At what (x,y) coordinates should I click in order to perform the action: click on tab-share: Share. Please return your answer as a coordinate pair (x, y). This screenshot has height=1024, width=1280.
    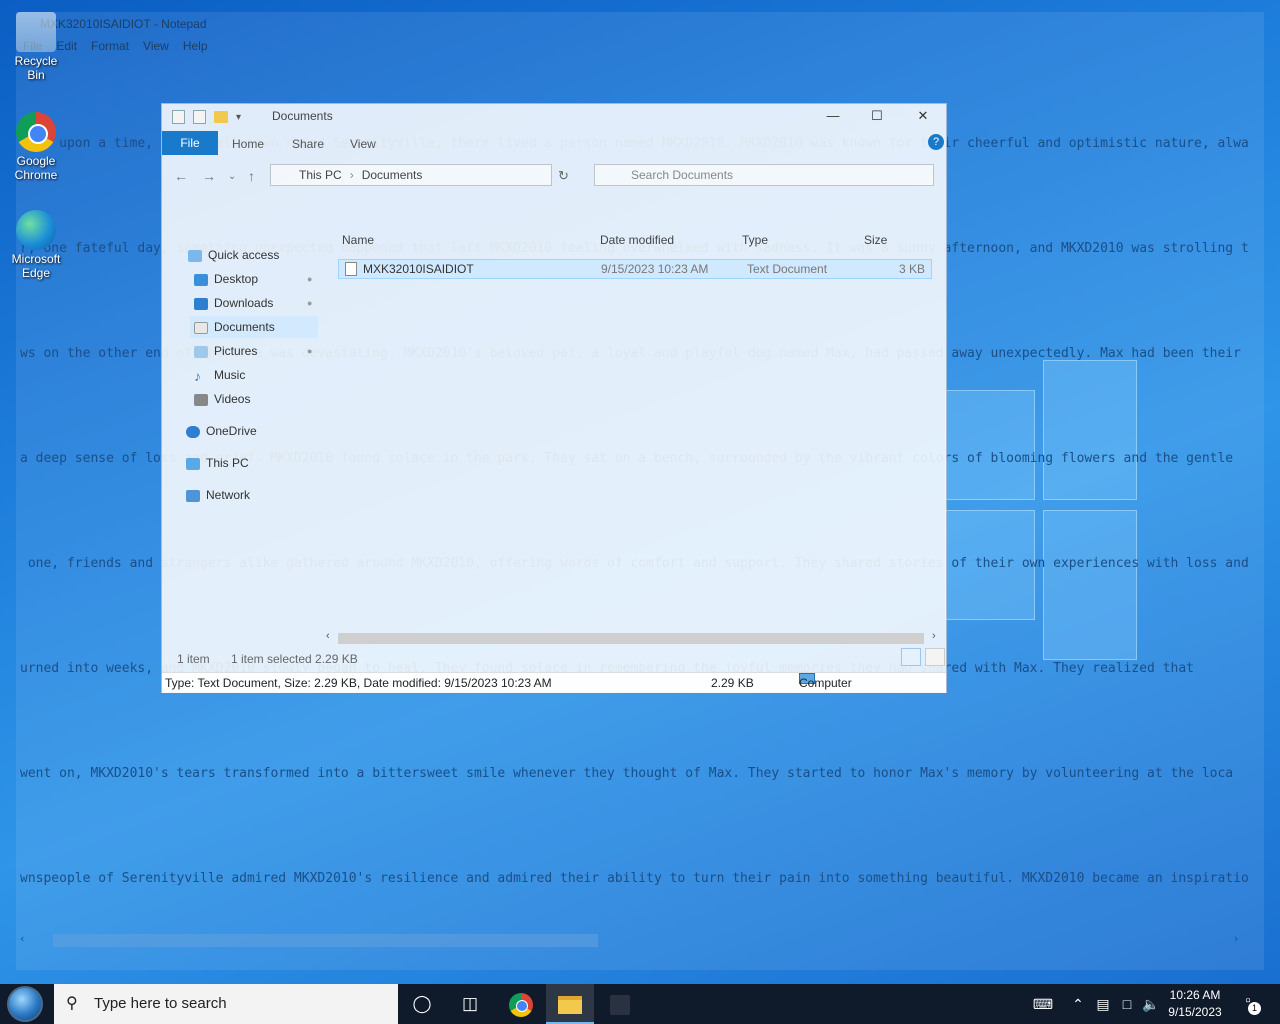
    Looking at the image, I should click on (308, 144).